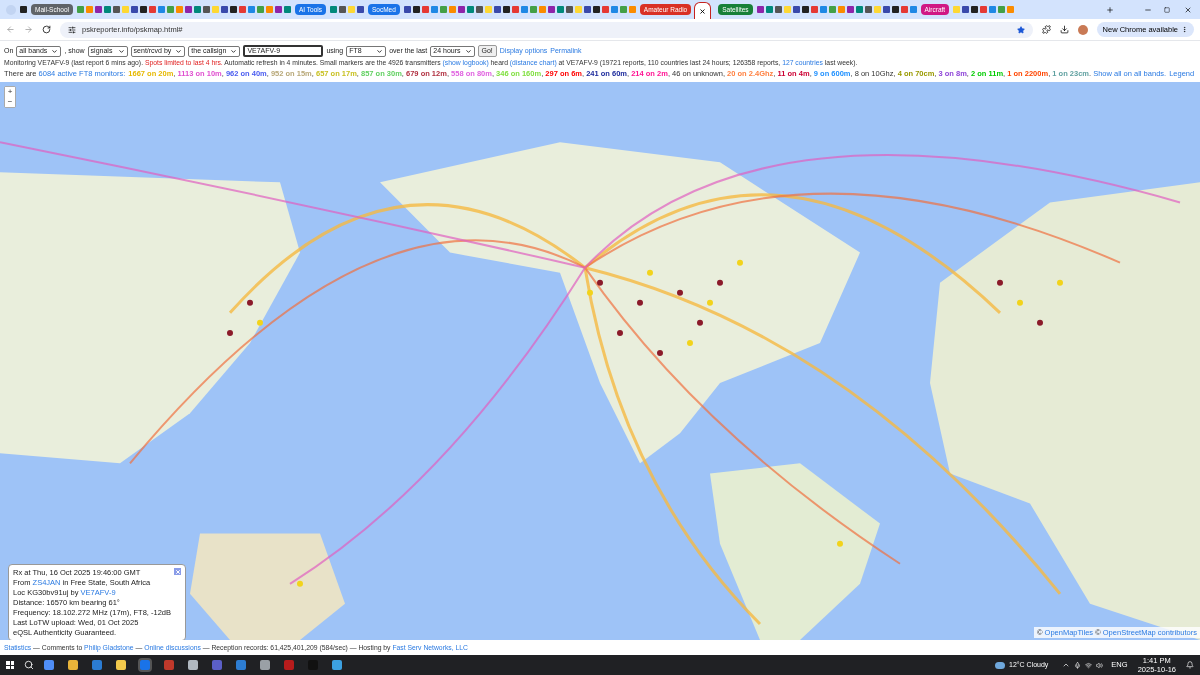 The width and height of the screenshot is (1200, 675). Describe the element at coordinates (1100, 665) in the screenshot. I see `volume-icon` at that location.